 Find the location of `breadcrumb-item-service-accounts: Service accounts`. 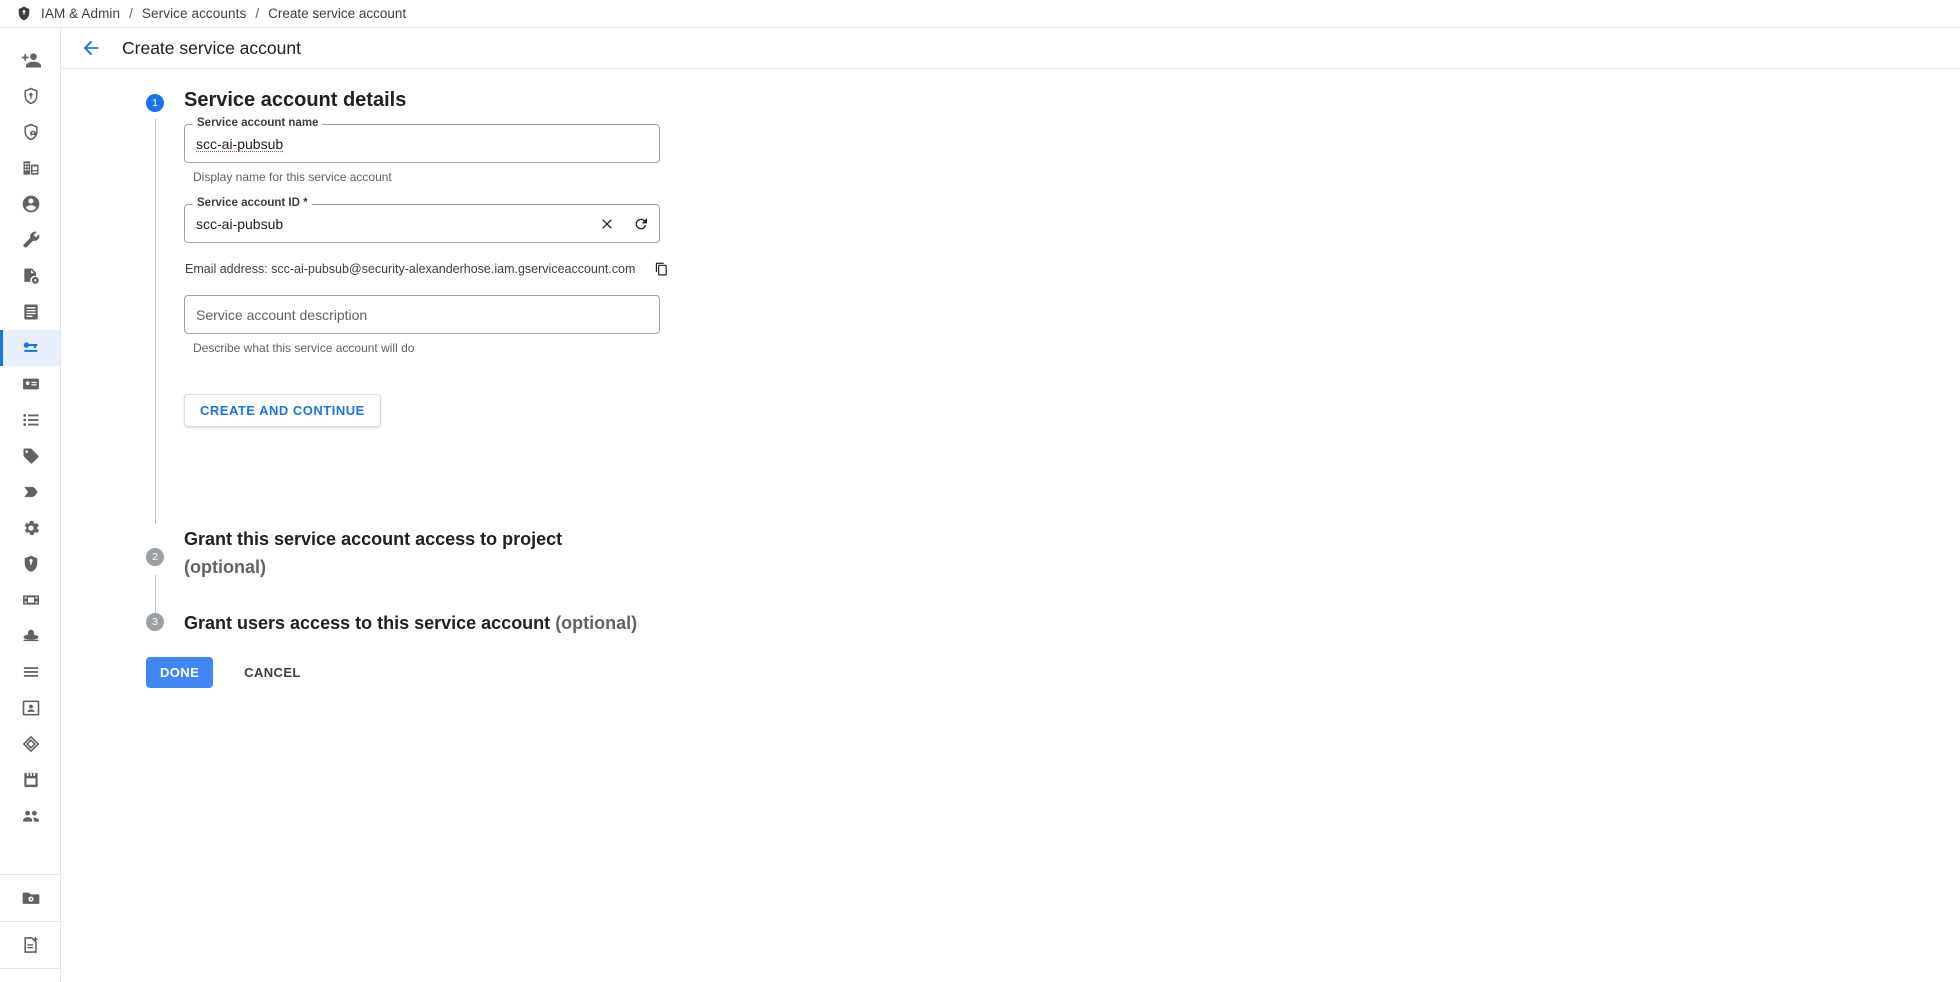

breadcrumb-item-service-accounts: Service accounts is located at coordinates (194, 13).